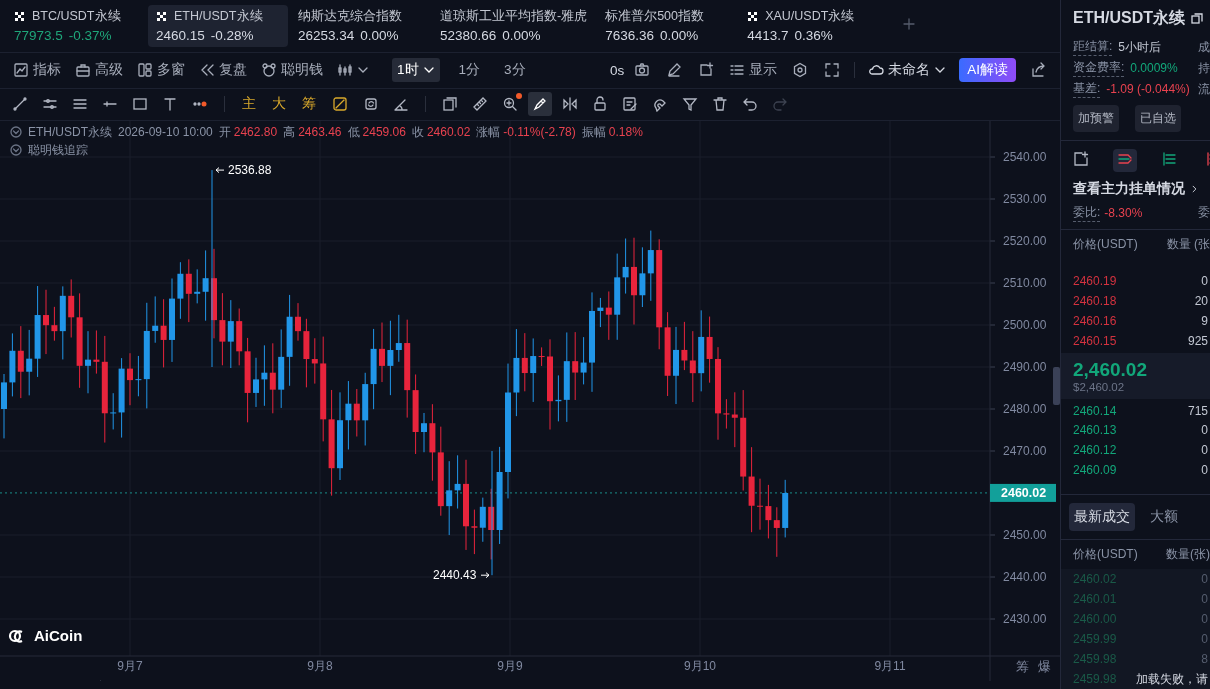 This screenshot has width=1210, height=689. What do you see at coordinates (1123, 212) in the screenshot?
I see `ratio-value: -8.30%` at bounding box center [1123, 212].